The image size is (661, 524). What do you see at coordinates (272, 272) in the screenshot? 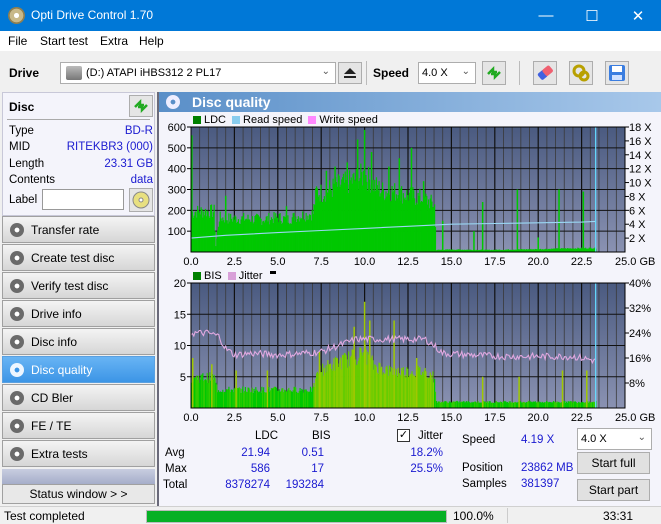
I see `legend-marker` at bounding box center [272, 272].